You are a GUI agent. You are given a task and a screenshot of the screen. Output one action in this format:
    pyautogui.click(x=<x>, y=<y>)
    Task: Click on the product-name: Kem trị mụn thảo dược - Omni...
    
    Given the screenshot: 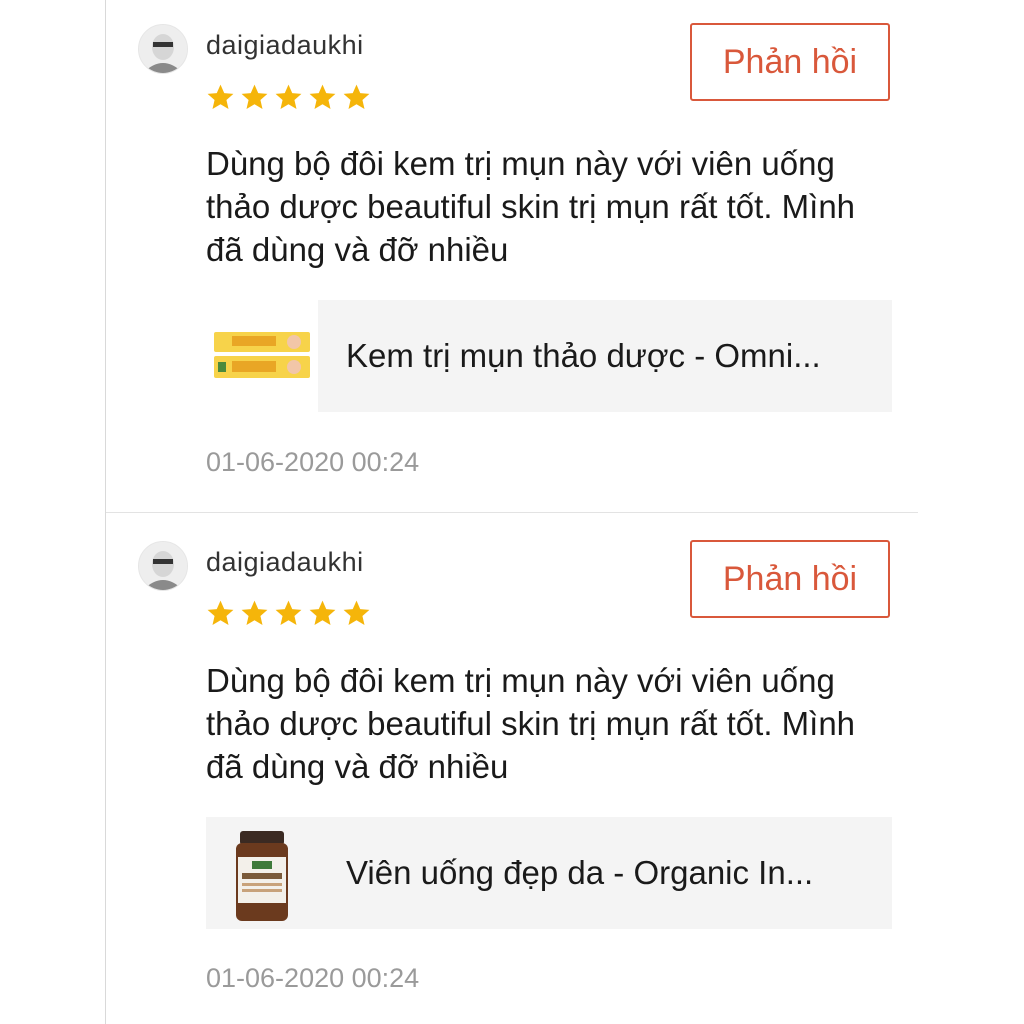 What is the action you would take?
    pyautogui.click(x=611, y=356)
    